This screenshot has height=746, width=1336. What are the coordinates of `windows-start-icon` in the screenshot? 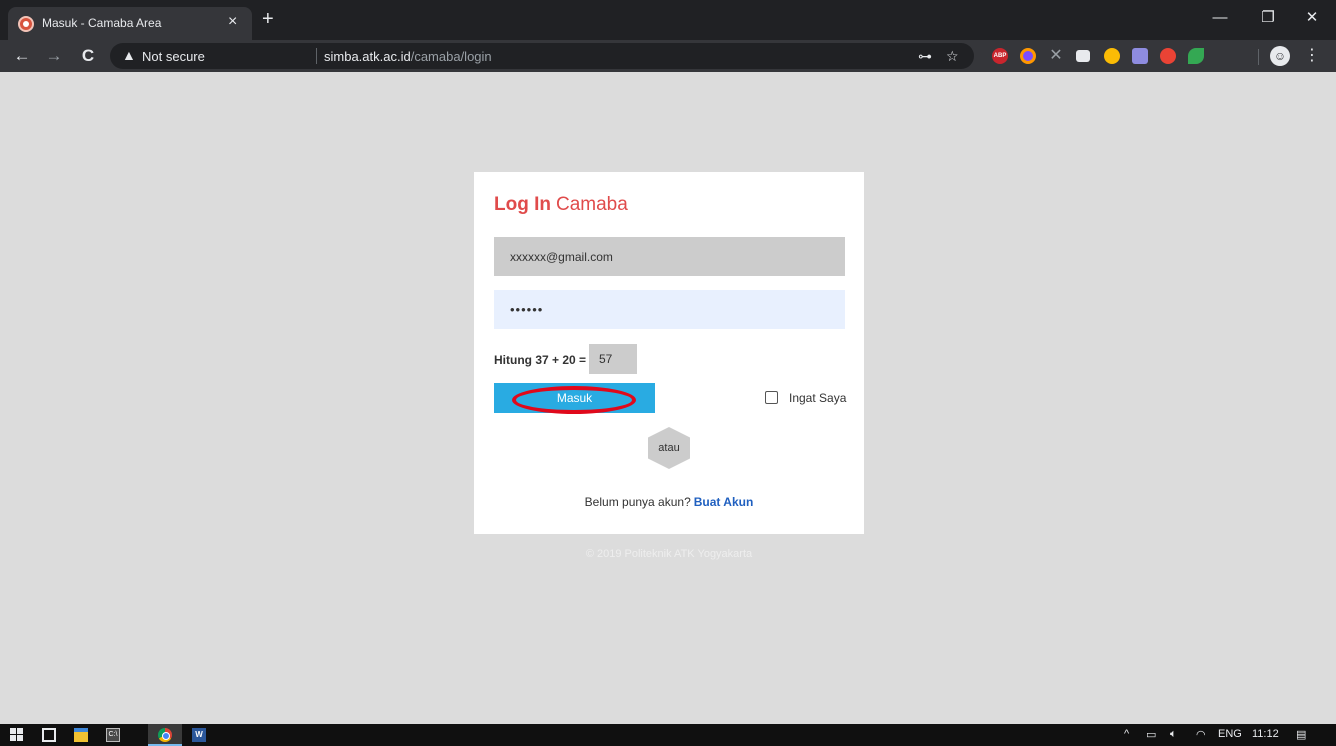 It's located at (17, 735).